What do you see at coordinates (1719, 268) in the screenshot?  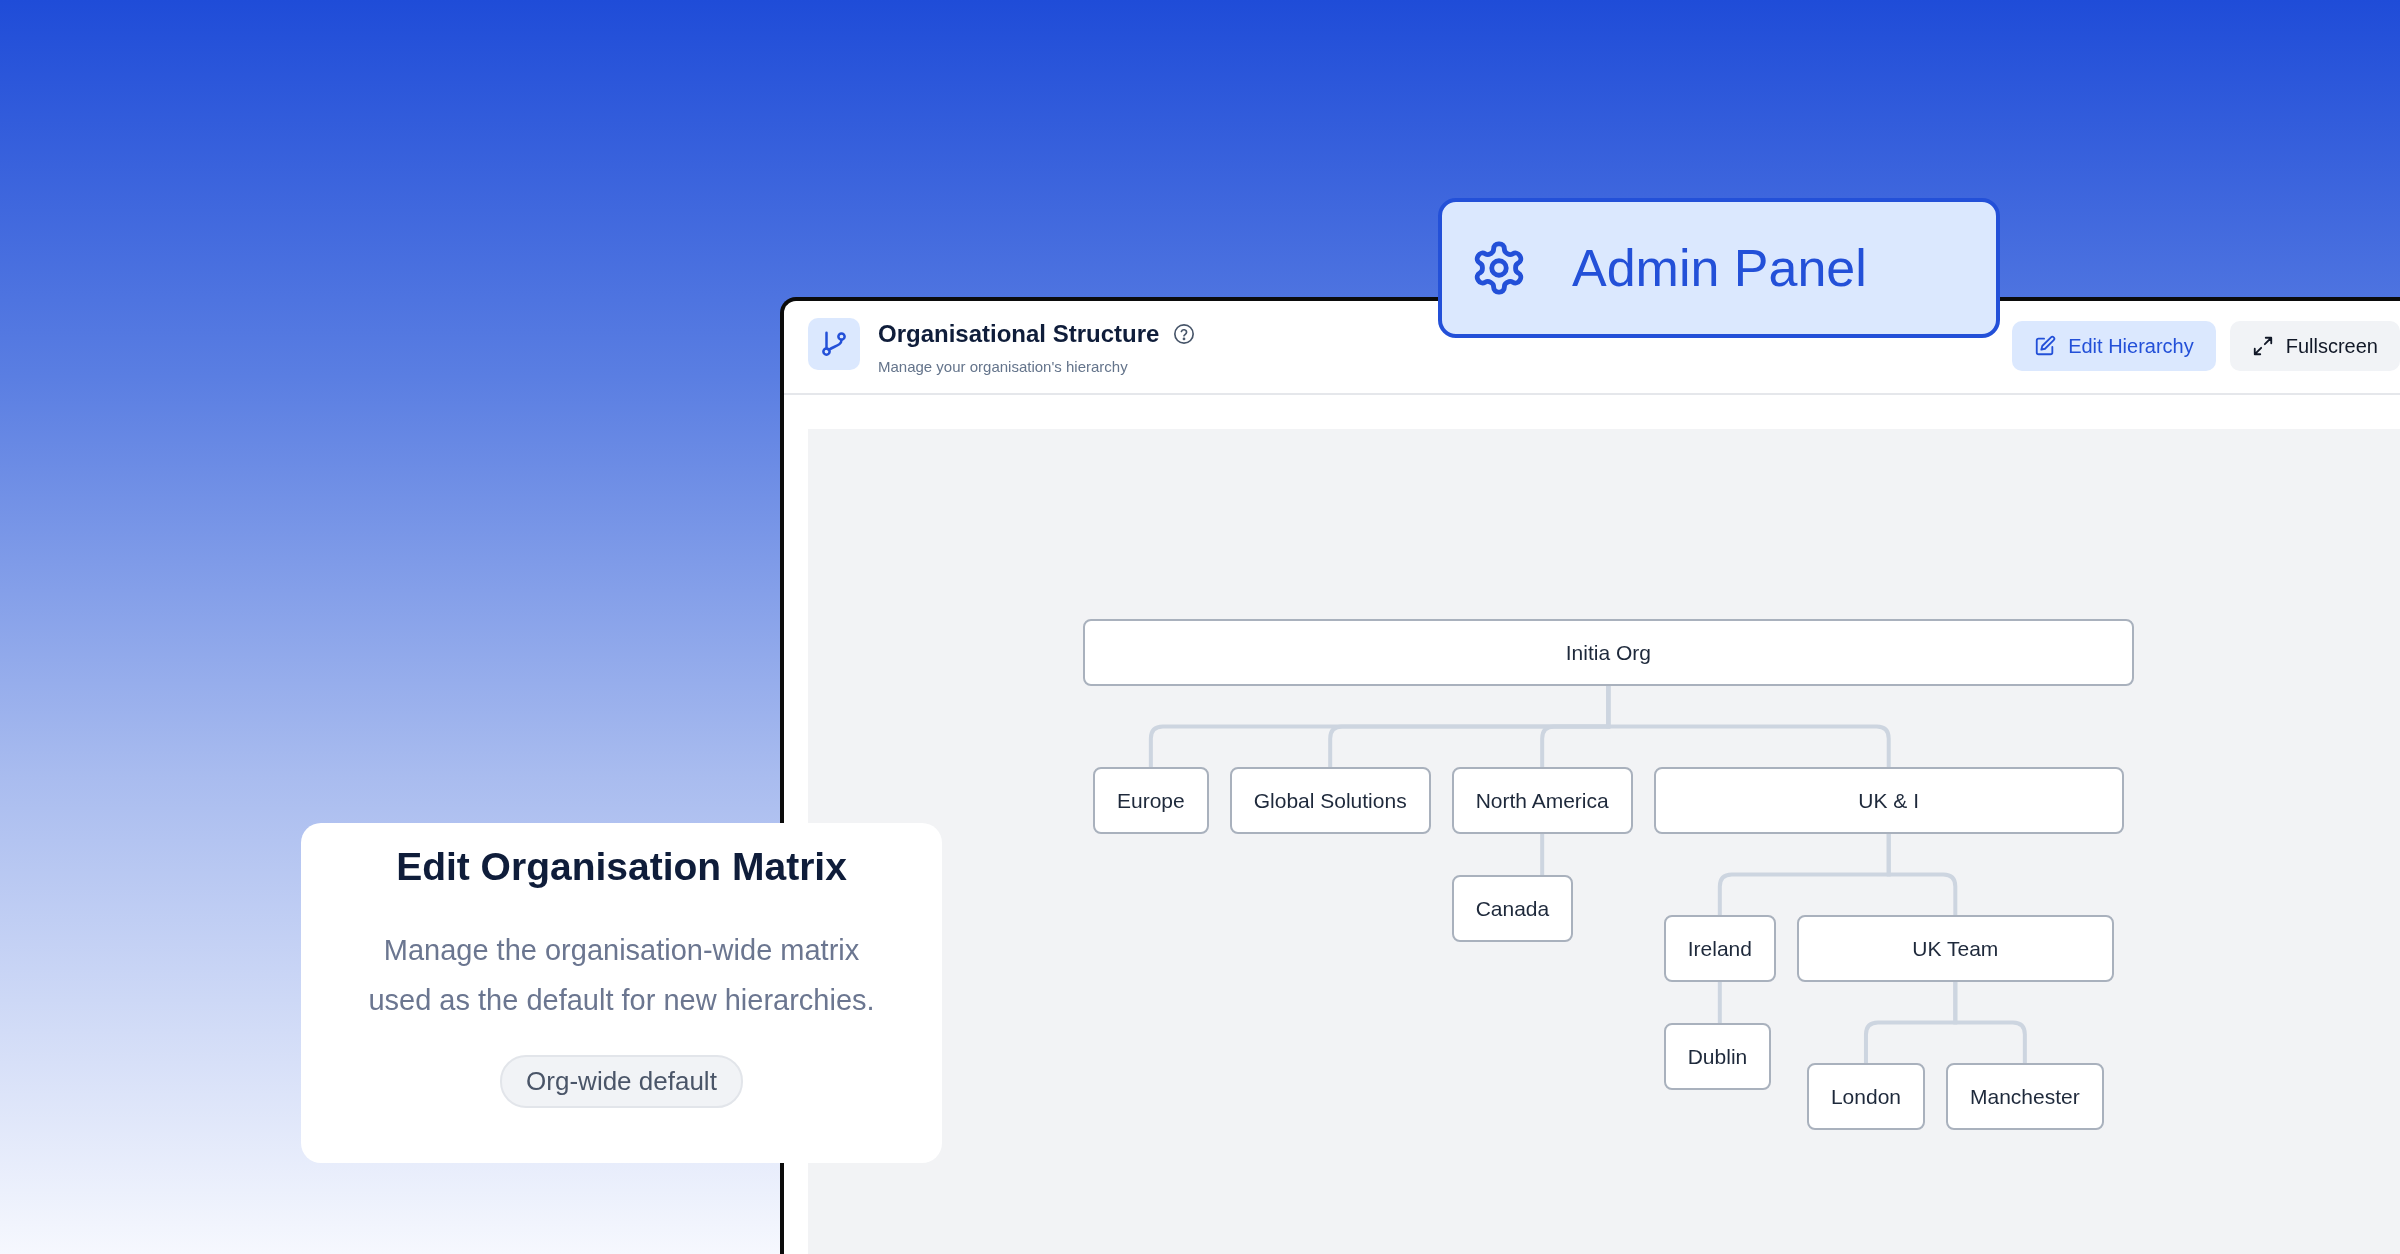 I see `badge-label: Admin Panel` at bounding box center [1719, 268].